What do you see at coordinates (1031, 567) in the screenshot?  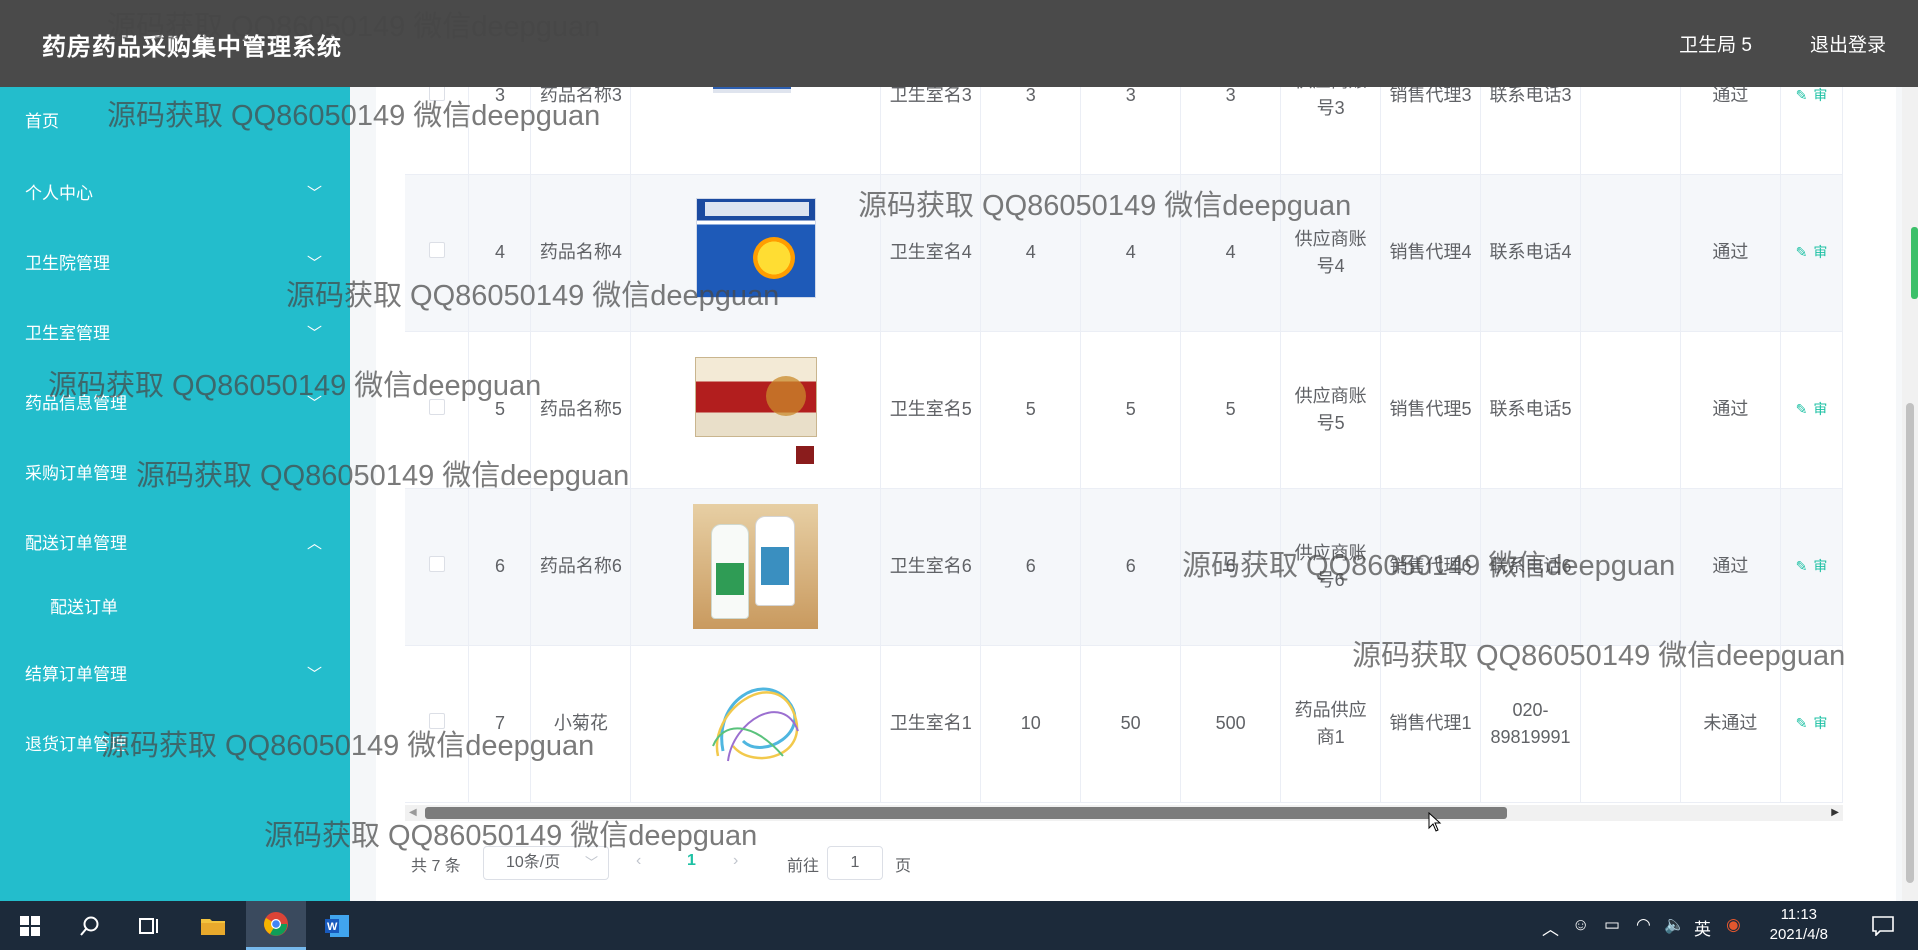 I see `number-cell: 6` at bounding box center [1031, 567].